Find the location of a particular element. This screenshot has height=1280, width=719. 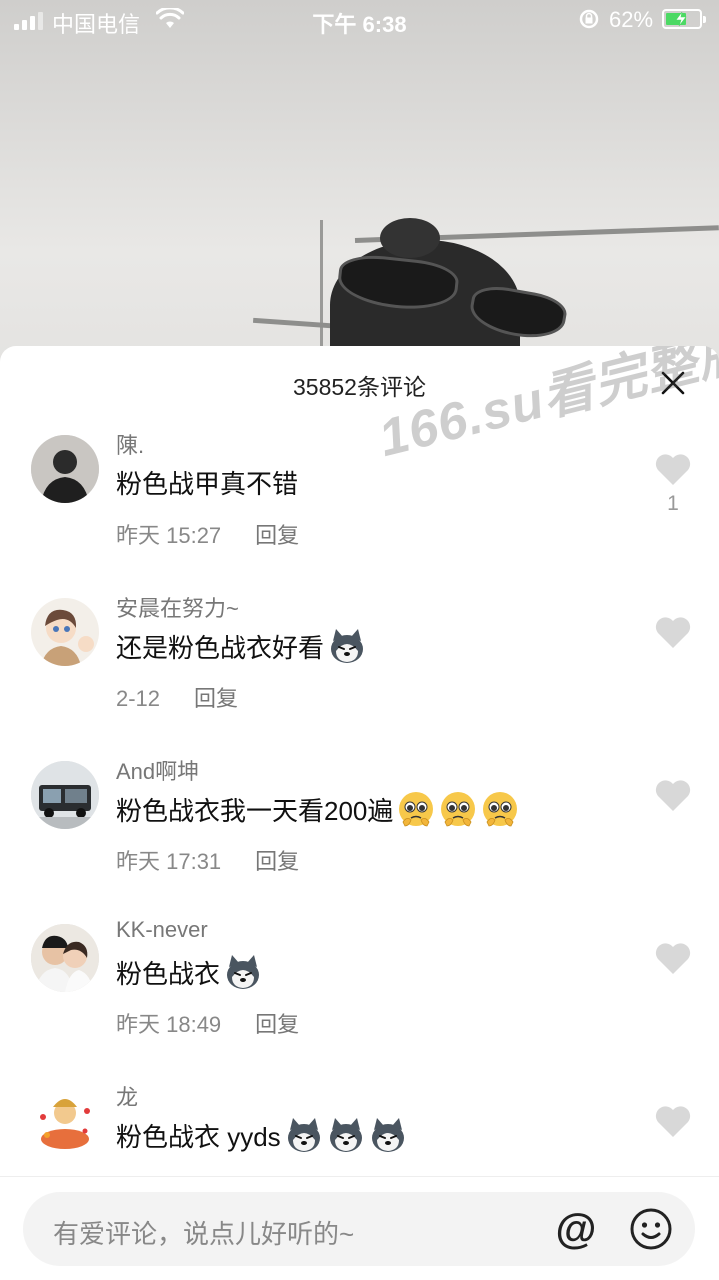

video-wall-edge is located at coordinates (321, 290).